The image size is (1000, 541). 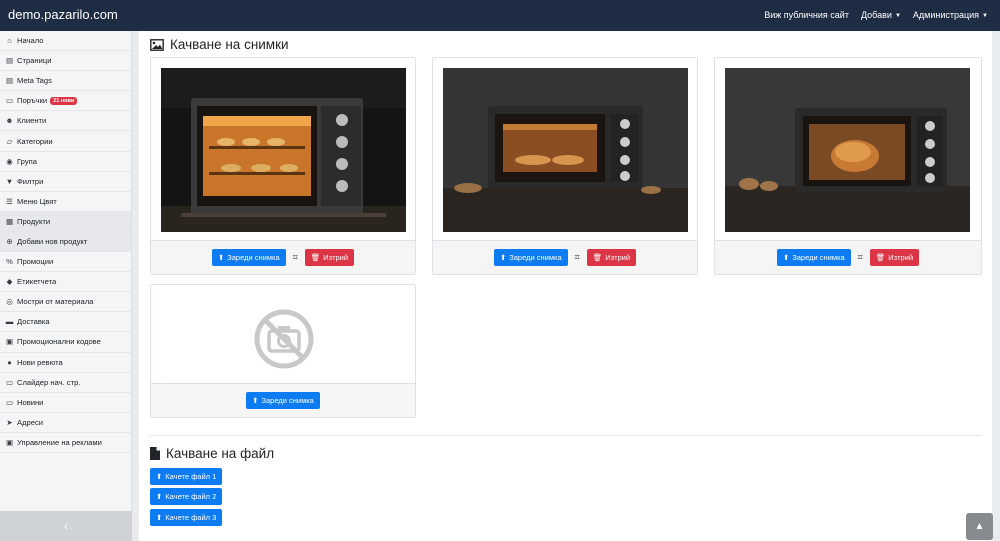 What do you see at coordinates (59, 342) in the screenshot?
I see `sidebar-item-label: Промоционални кодове` at bounding box center [59, 342].